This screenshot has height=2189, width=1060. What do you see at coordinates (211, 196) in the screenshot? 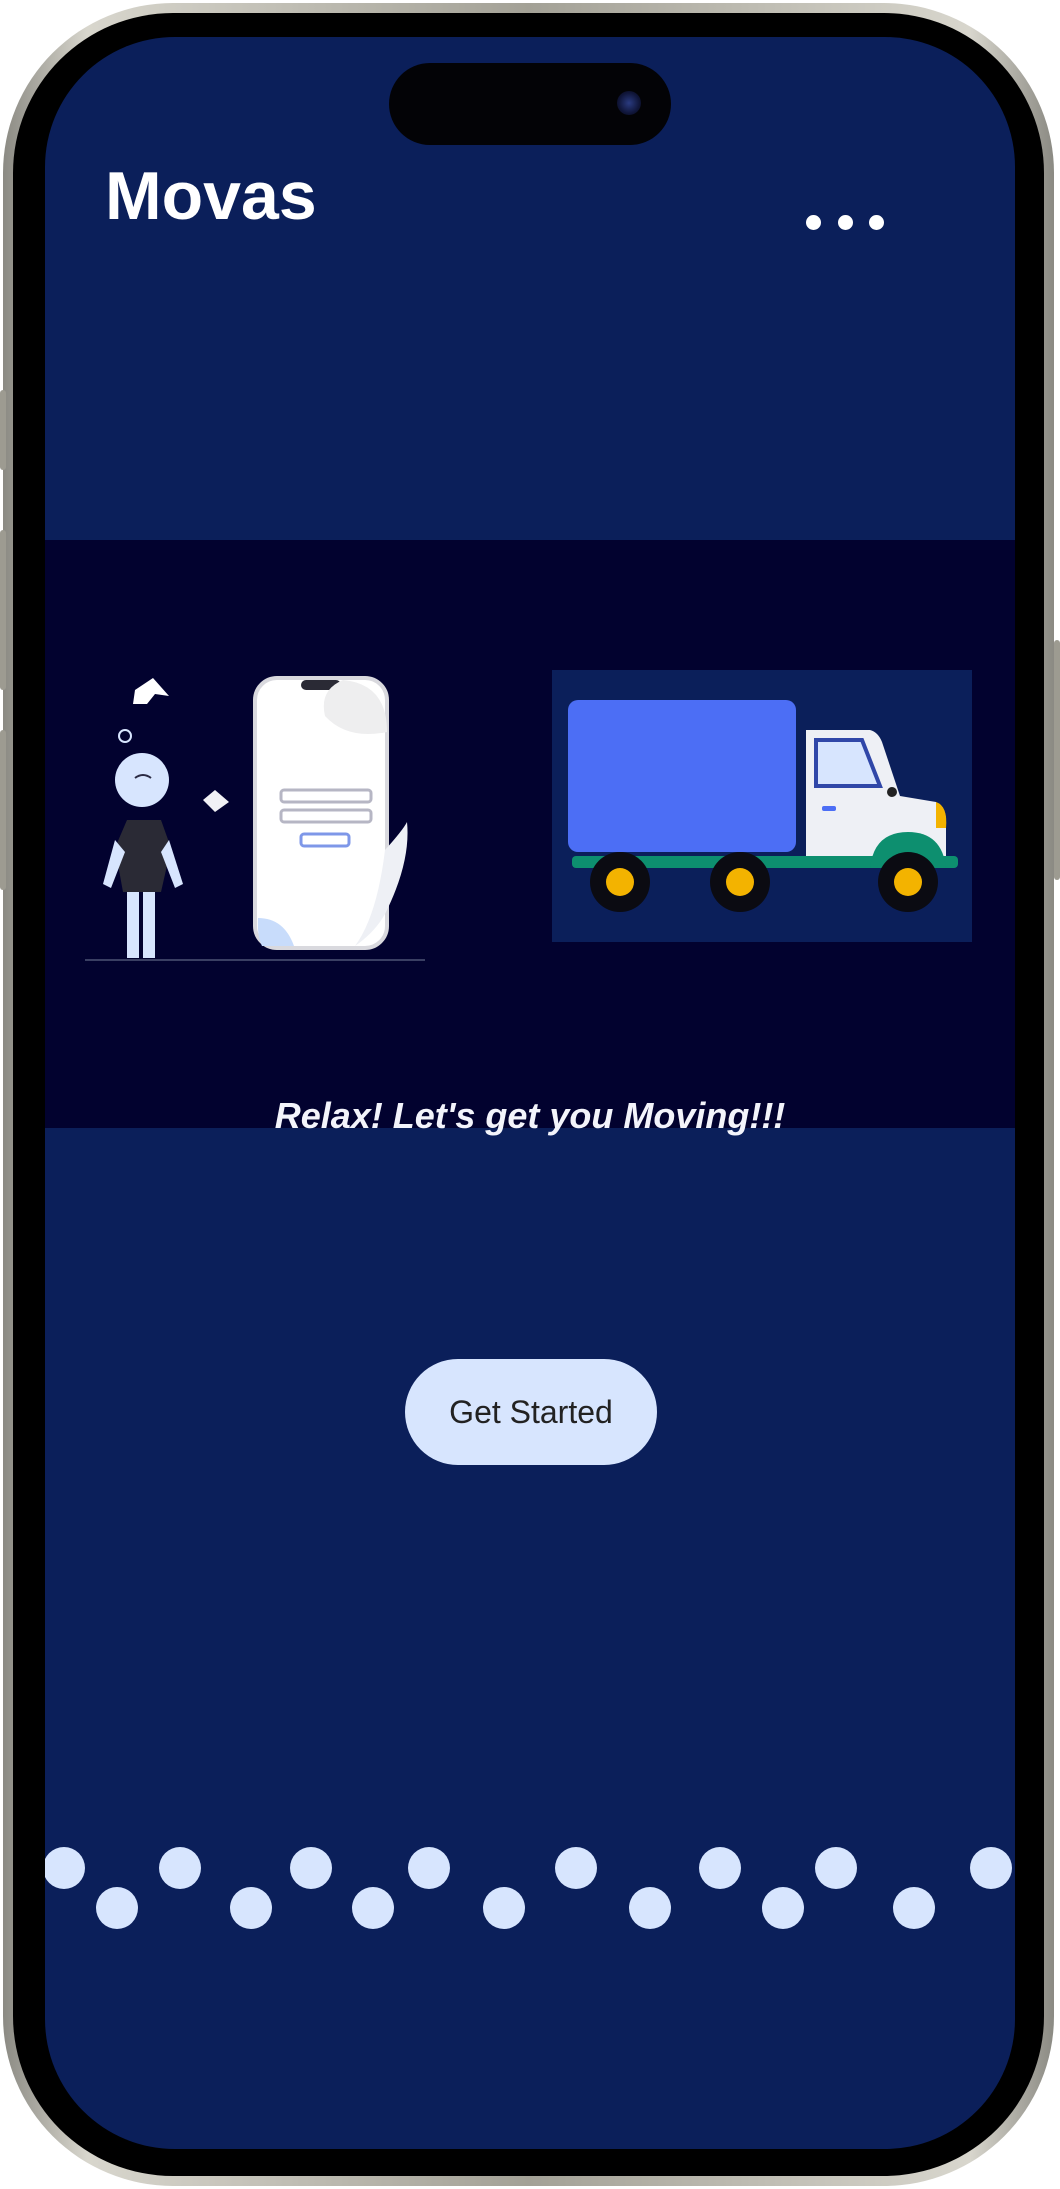
I see `app-title: Movas` at bounding box center [211, 196].